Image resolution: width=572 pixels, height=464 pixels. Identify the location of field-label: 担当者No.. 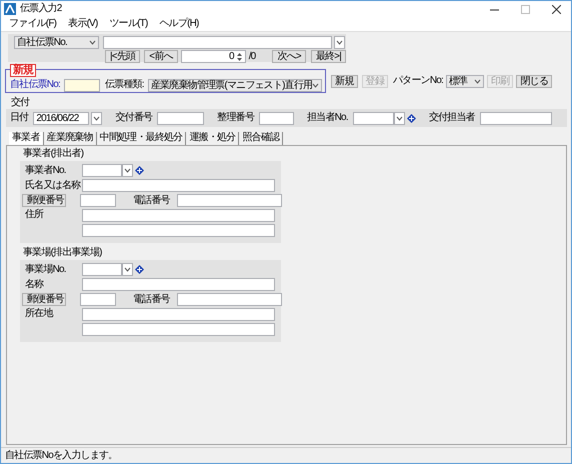
(327, 118).